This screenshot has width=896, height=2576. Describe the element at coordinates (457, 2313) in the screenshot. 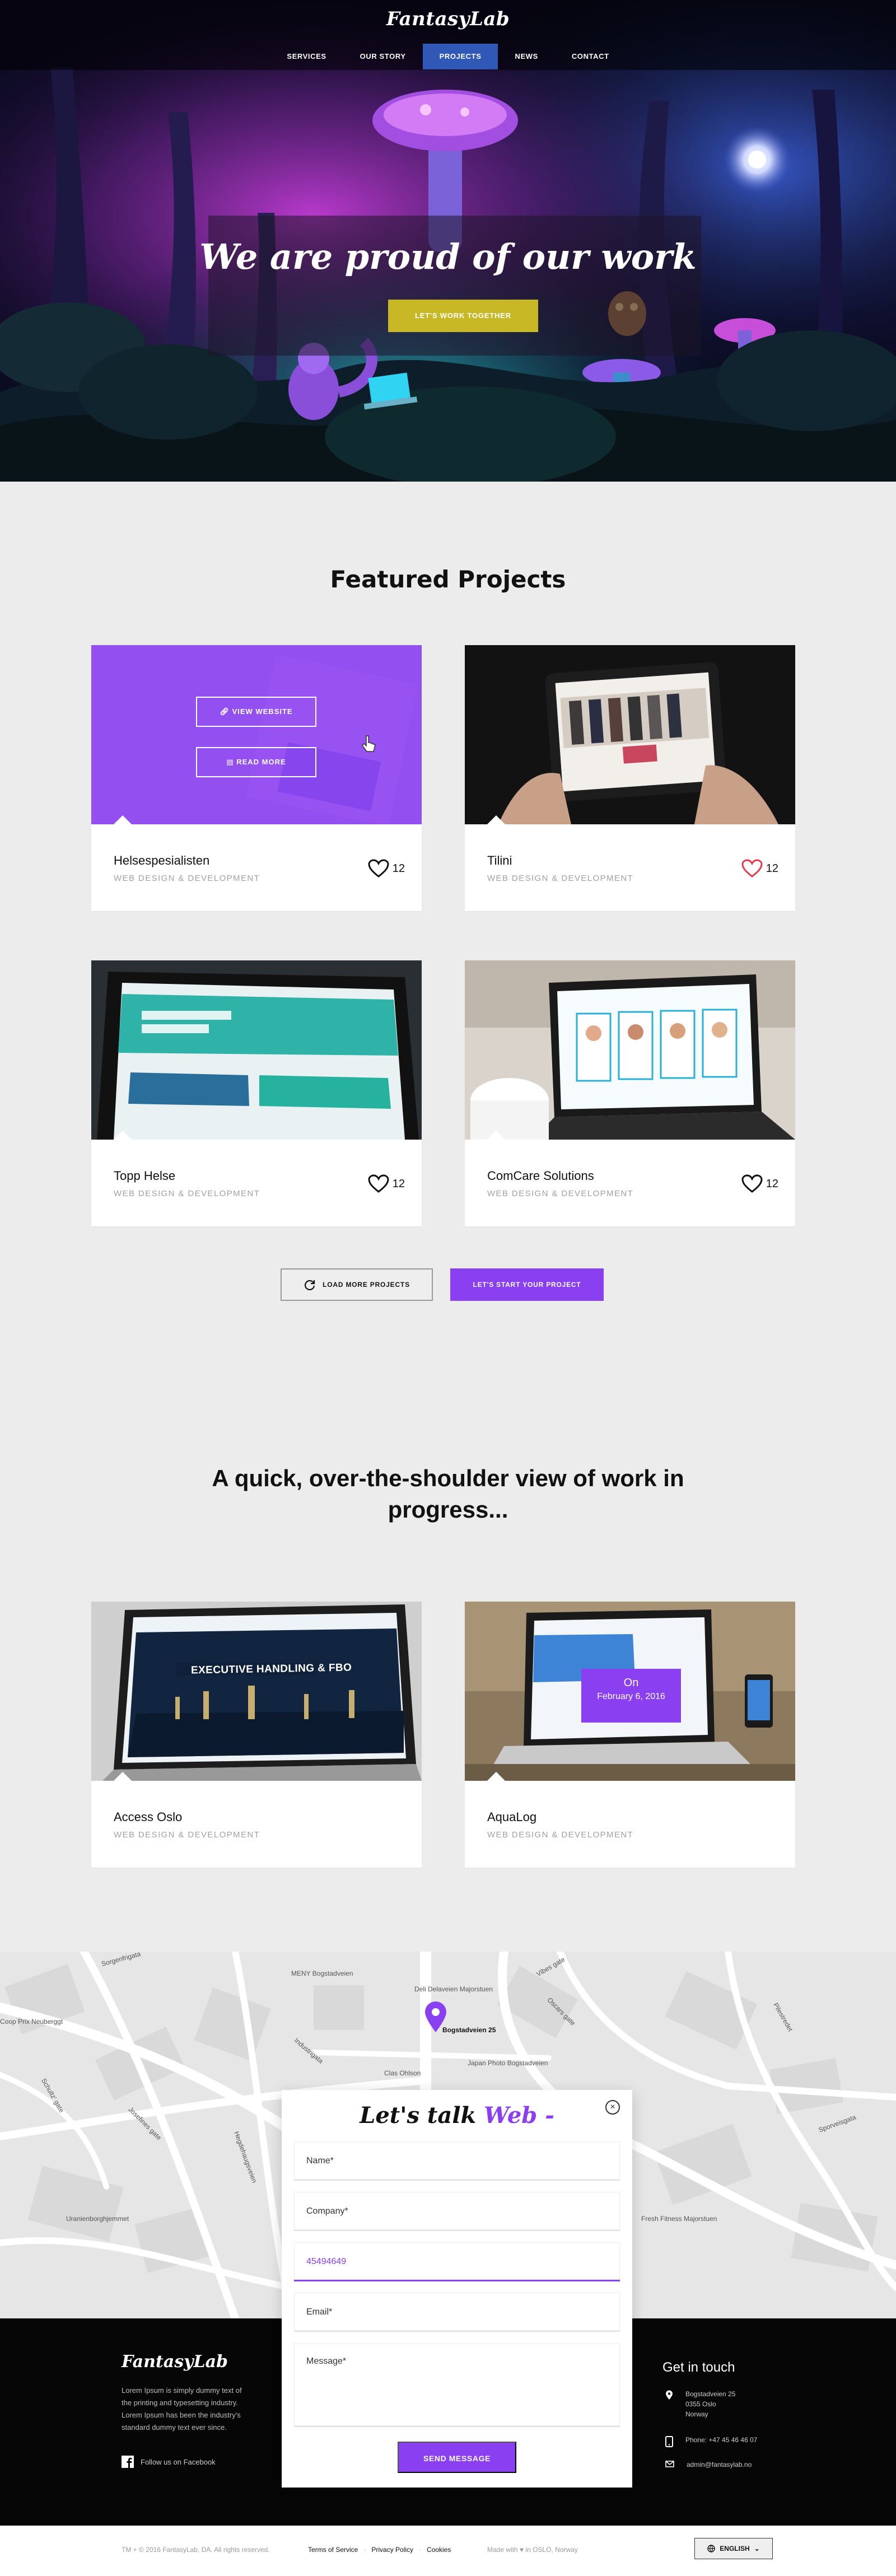

I see `email-field: Email*` at that location.